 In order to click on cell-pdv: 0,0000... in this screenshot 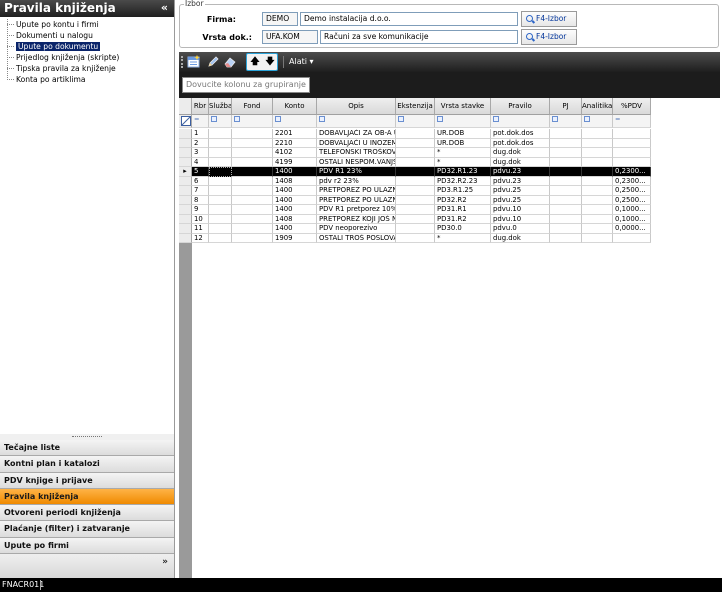, I will do `click(632, 229)`.